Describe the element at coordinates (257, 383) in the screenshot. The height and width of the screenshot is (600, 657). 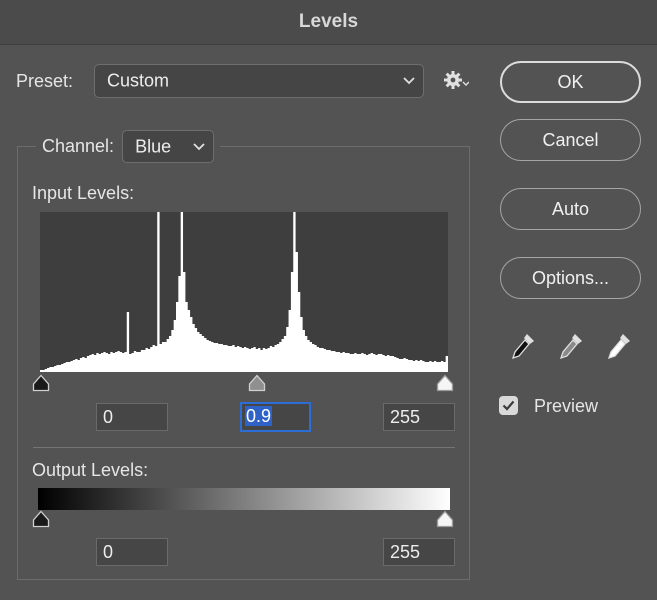
I see `input-gamma-slider` at that location.